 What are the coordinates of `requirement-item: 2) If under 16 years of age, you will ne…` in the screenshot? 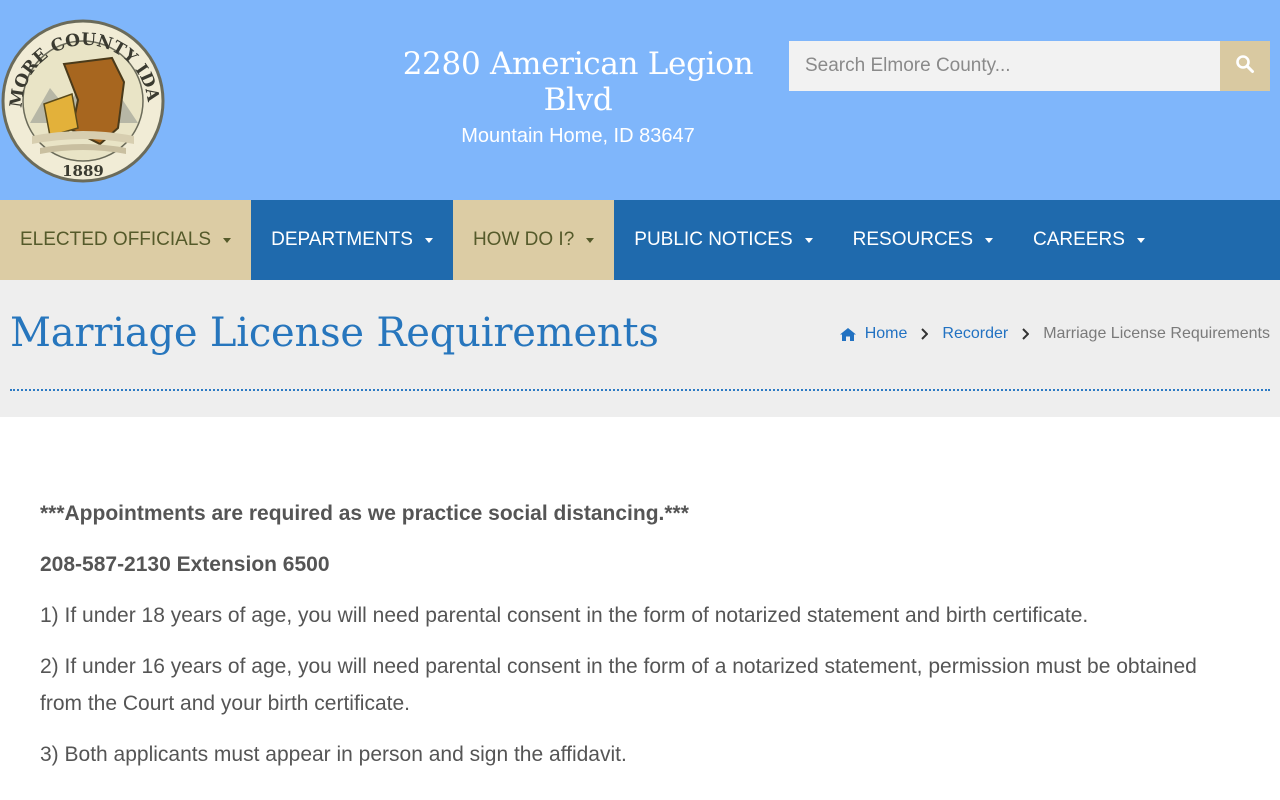 It's located at (618, 685).